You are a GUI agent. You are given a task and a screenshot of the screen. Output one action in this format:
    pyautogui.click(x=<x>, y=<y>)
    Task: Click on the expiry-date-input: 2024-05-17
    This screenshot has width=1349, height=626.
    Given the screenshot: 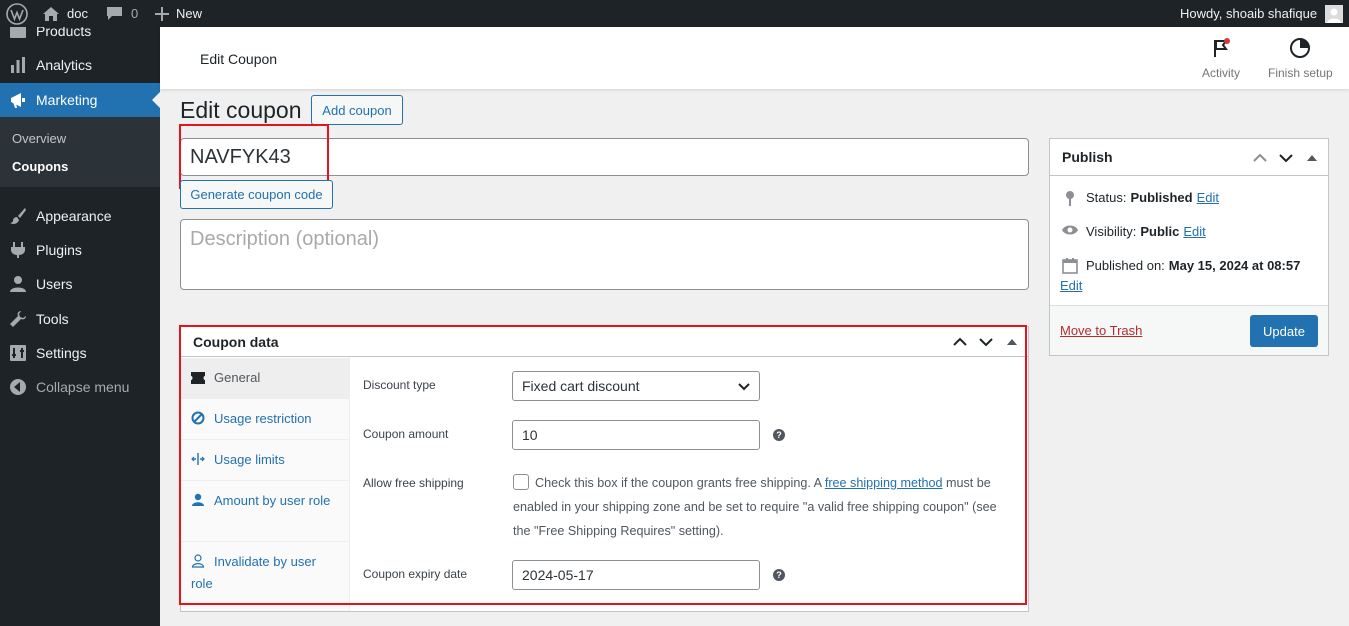 What is the action you would take?
    pyautogui.click(x=636, y=575)
    